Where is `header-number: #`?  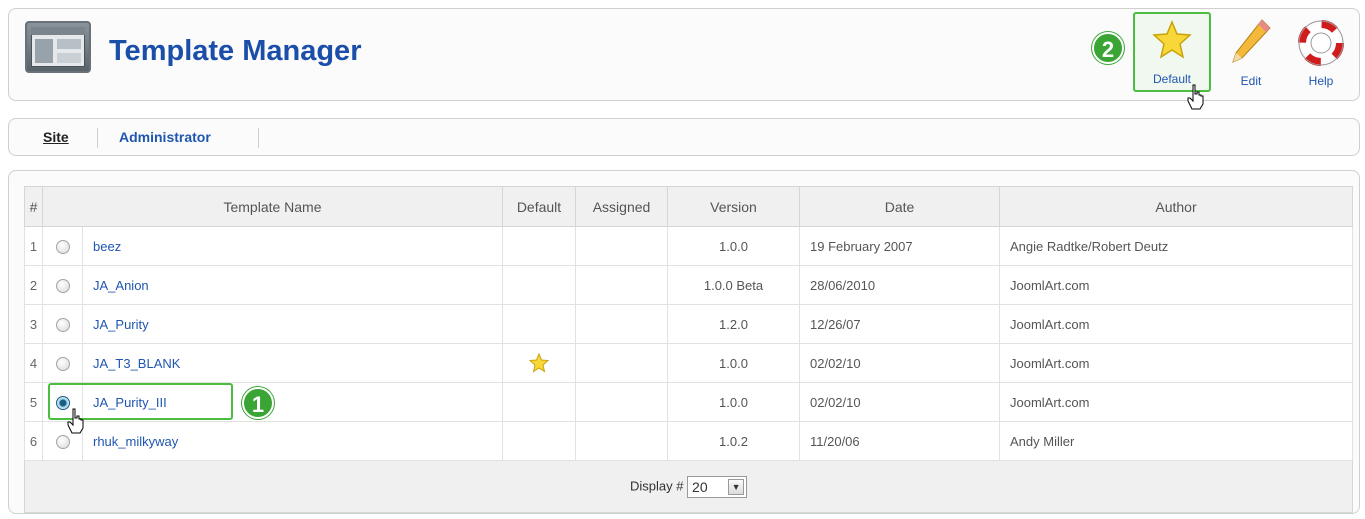
header-number: # is located at coordinates (33, 206).